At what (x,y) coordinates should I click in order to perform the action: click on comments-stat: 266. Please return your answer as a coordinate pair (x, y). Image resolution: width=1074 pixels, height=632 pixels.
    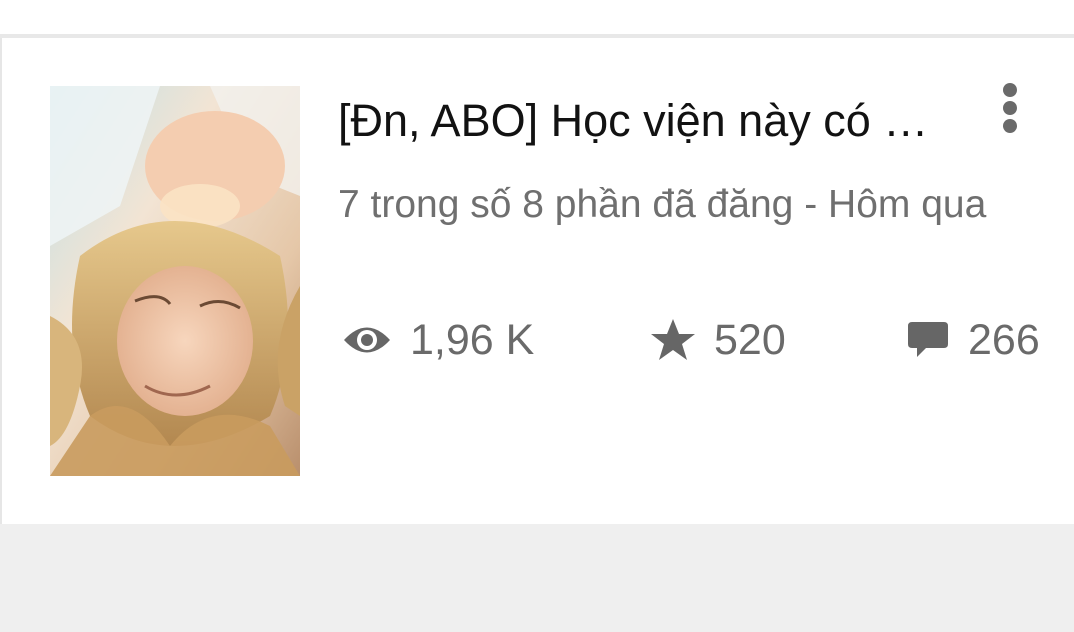
    Looking at the image, I should click on (973, 340).